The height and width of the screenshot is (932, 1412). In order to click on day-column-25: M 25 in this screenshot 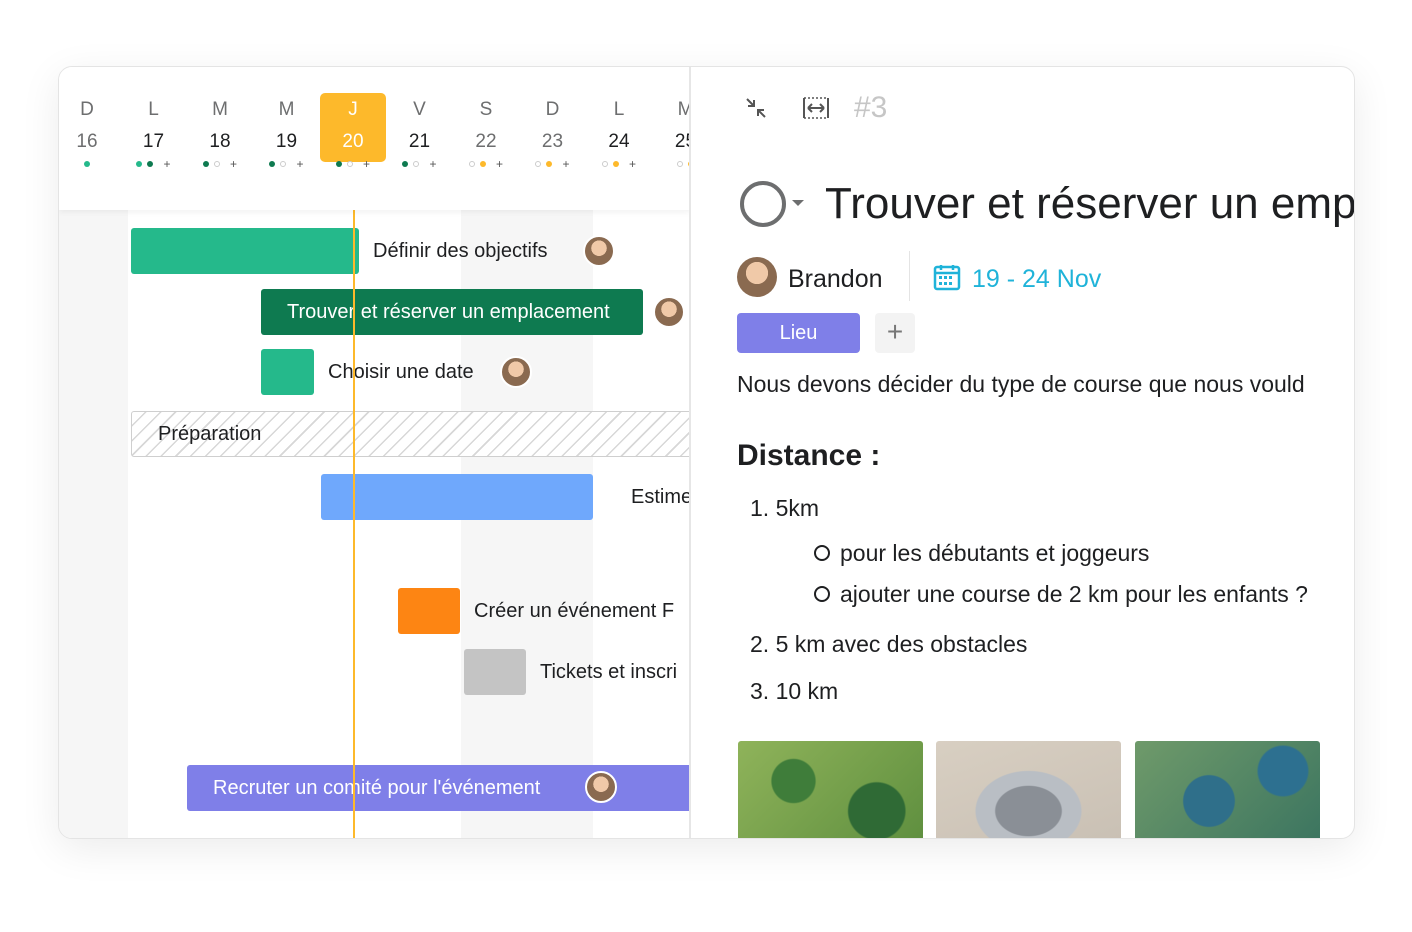, I will do `click(671, 132)`.